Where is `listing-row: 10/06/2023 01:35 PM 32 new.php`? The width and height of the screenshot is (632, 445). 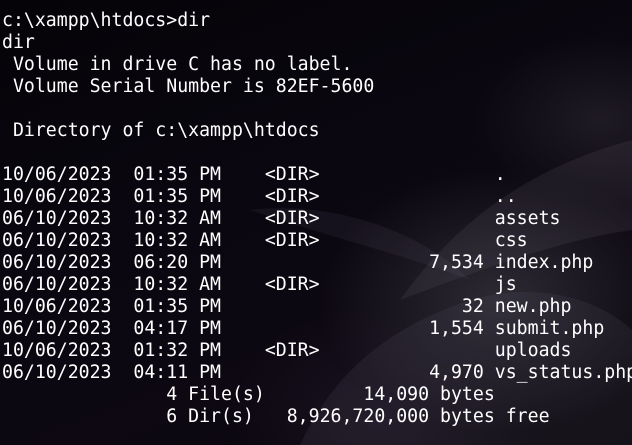
listing-row: 10/06/2023 01:35 PM 32 new.php is located at coordinates (317, 307).